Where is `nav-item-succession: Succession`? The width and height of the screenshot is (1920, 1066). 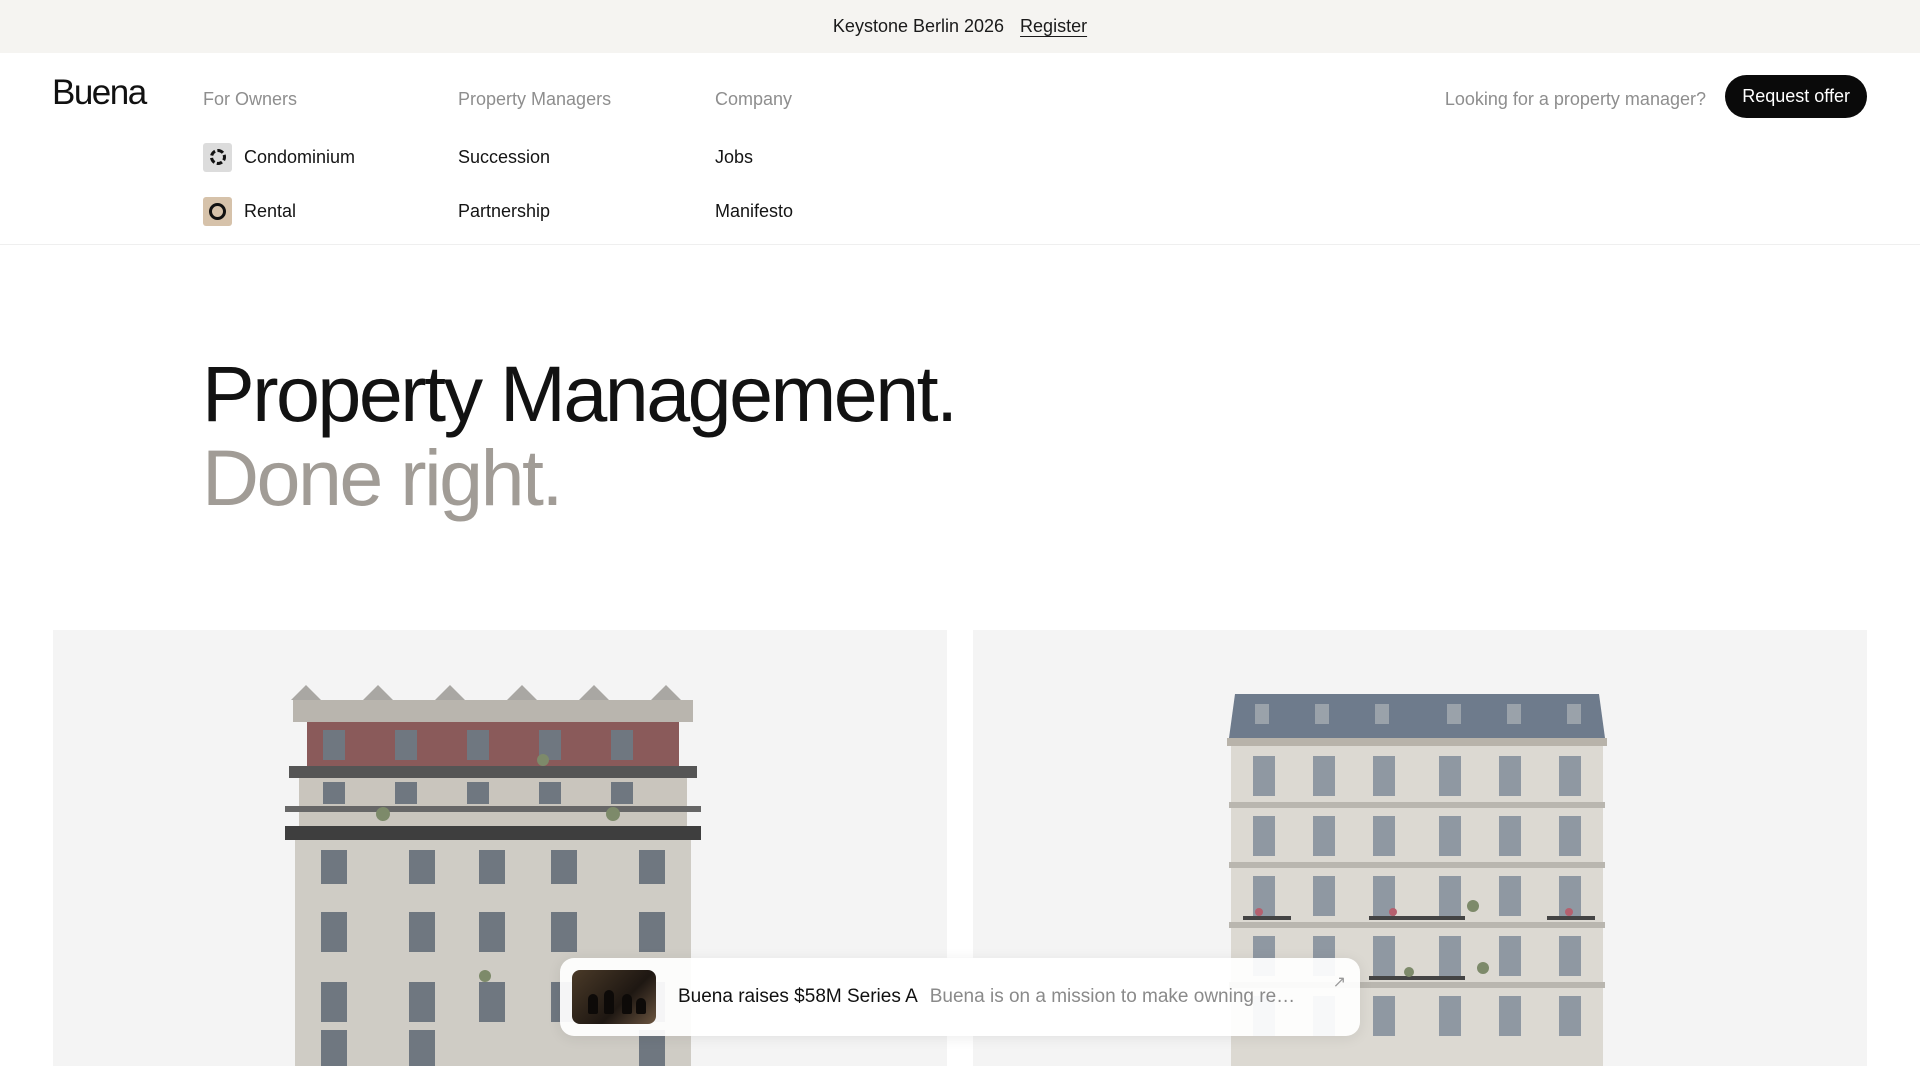 nav-item-succession: Succession is located at coordinates (534, 157).